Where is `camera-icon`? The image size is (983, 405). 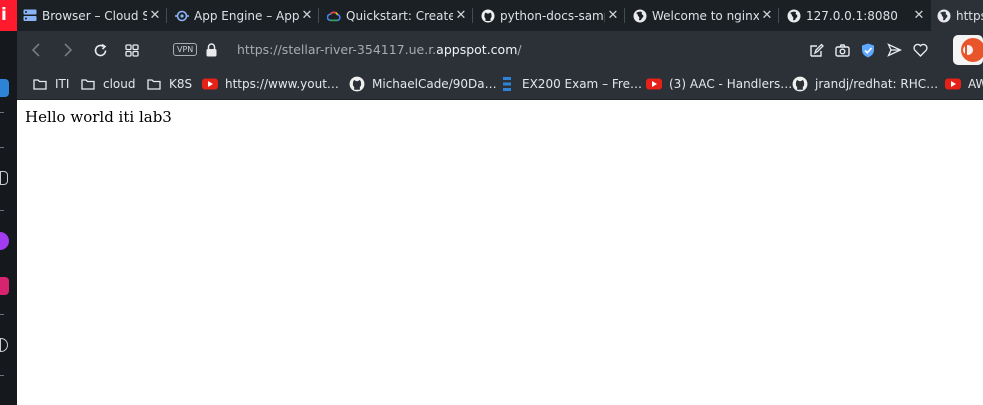
camera-icon is located at coordinates (842, 50).